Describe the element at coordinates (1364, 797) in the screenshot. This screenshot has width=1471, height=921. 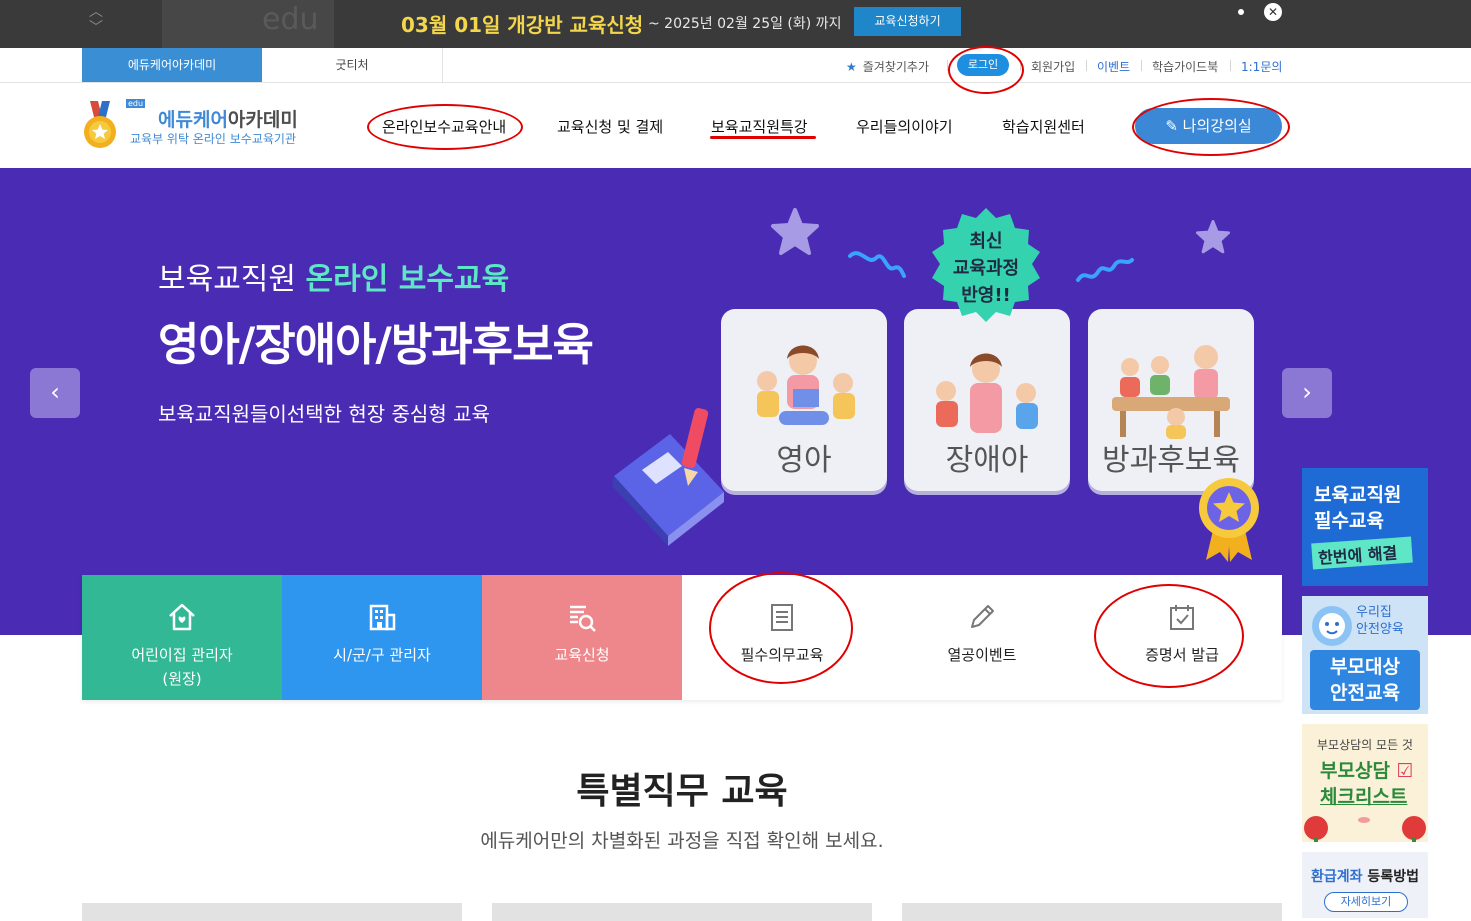
I see `side-banner-line: 체크리스트` at that location.